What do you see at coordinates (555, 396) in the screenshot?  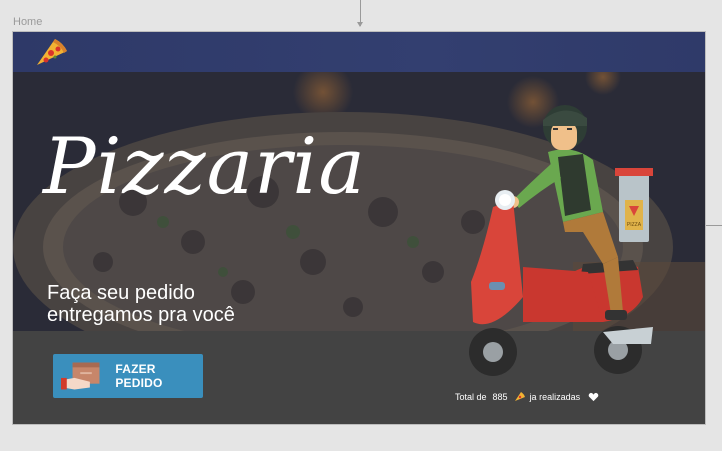 I see `counter-suffix: ja realizadas` at bounding box center [555, 396].